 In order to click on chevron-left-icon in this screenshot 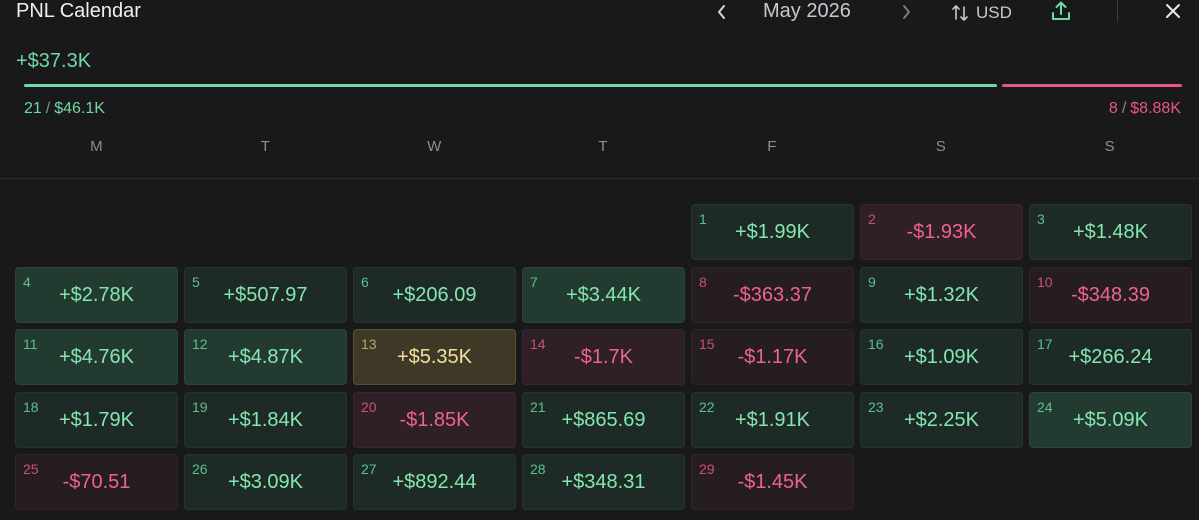, I will do `click(721, 12)`.